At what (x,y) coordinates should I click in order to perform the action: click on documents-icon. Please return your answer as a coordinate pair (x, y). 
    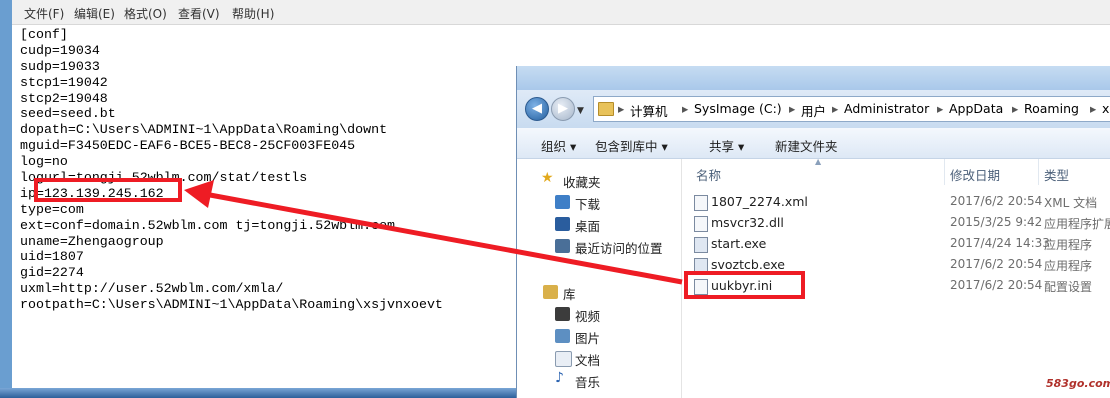
    Looking at the image, I should click on (563, 359).